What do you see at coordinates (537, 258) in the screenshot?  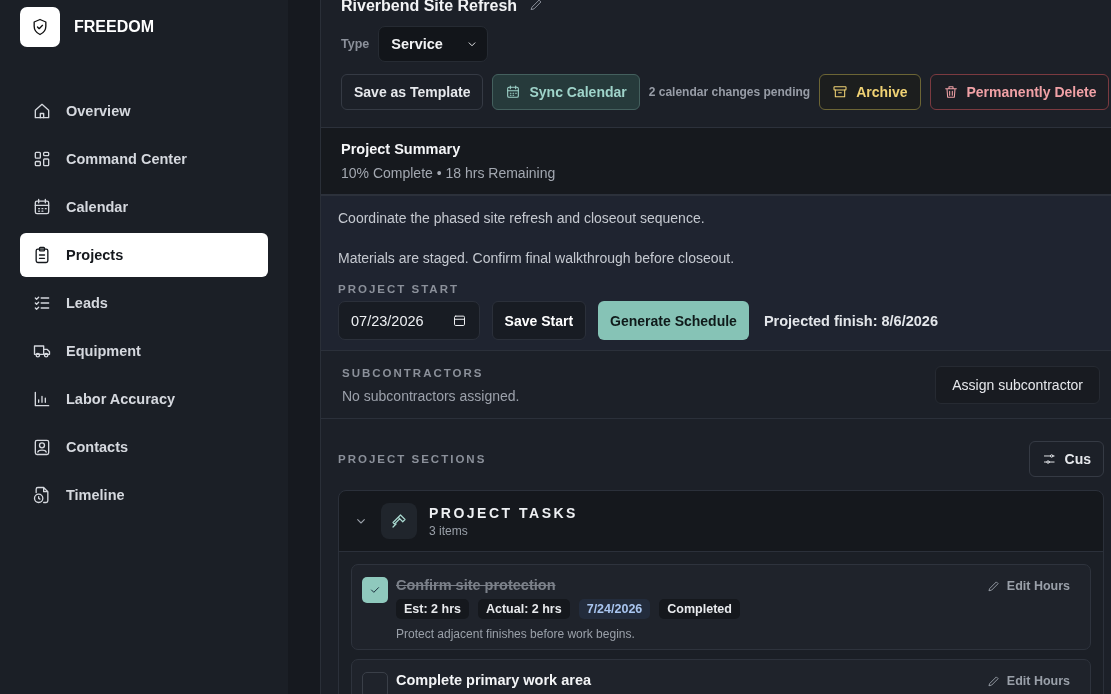 I see `description-text: Materials are staged. Confirm final walkthrough before closeout.` at bounding box center [537, 258].